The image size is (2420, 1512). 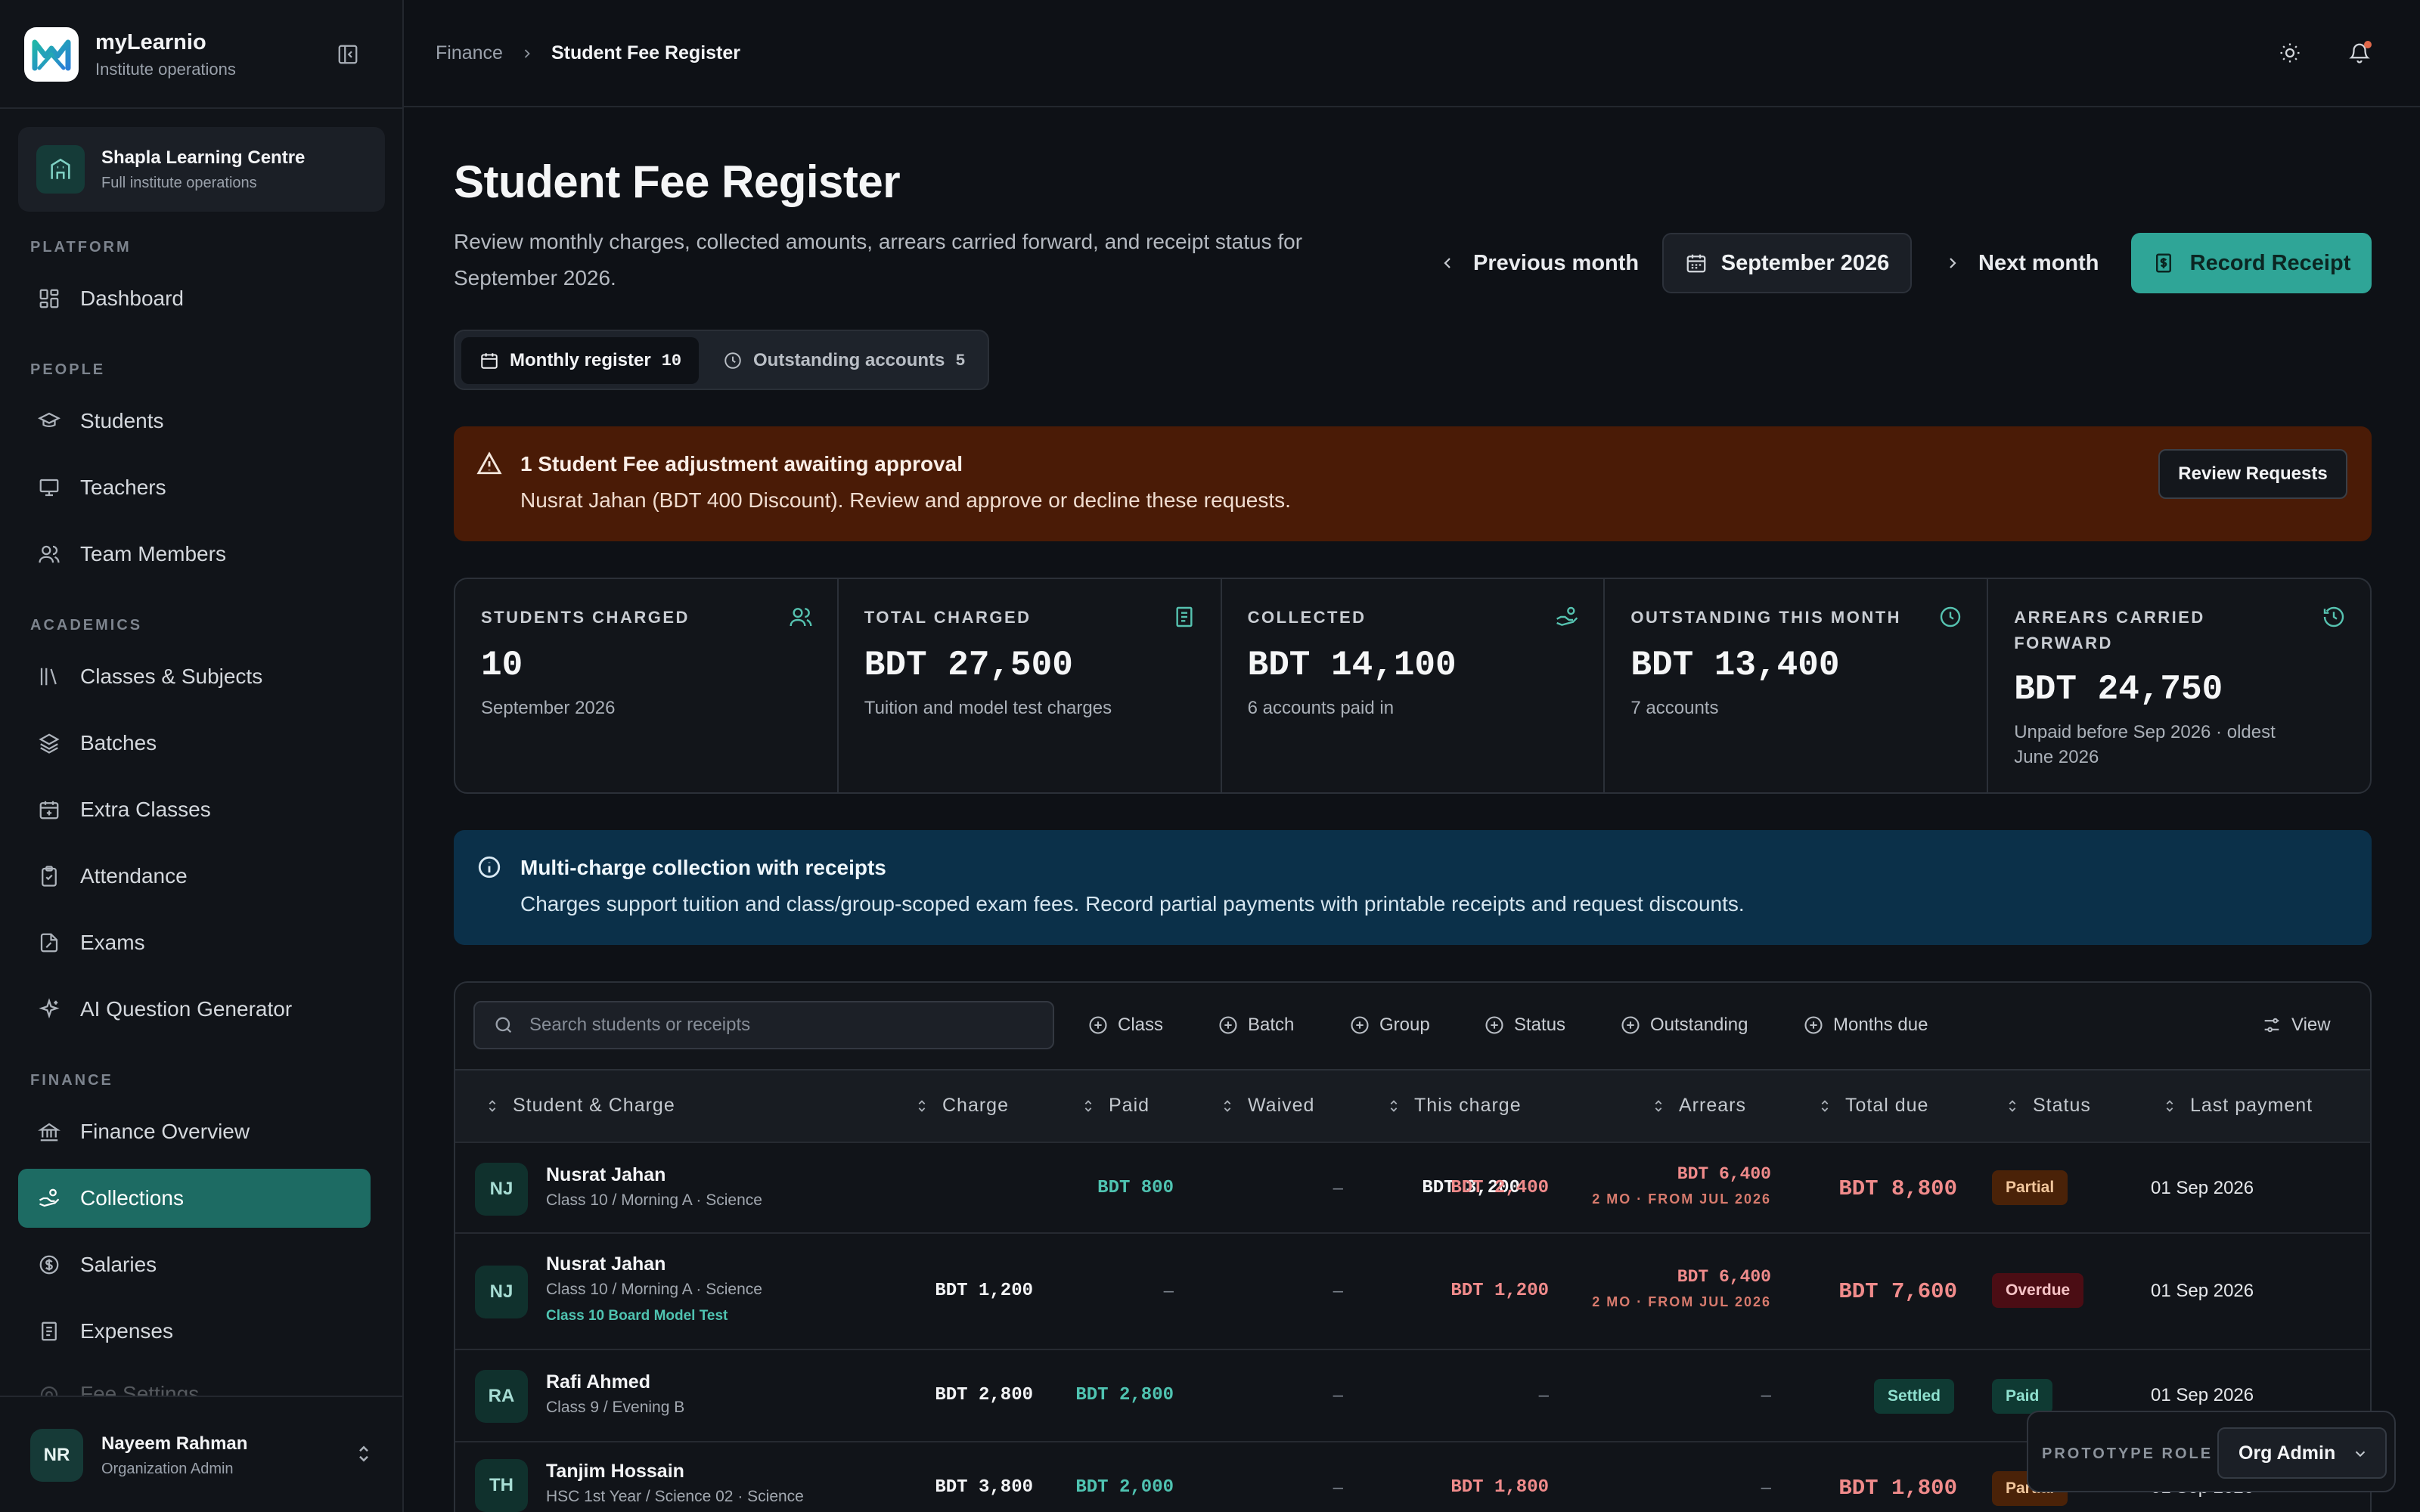 I want to click on org-subtitle: Full institute operations, so click(x=179, y=182).